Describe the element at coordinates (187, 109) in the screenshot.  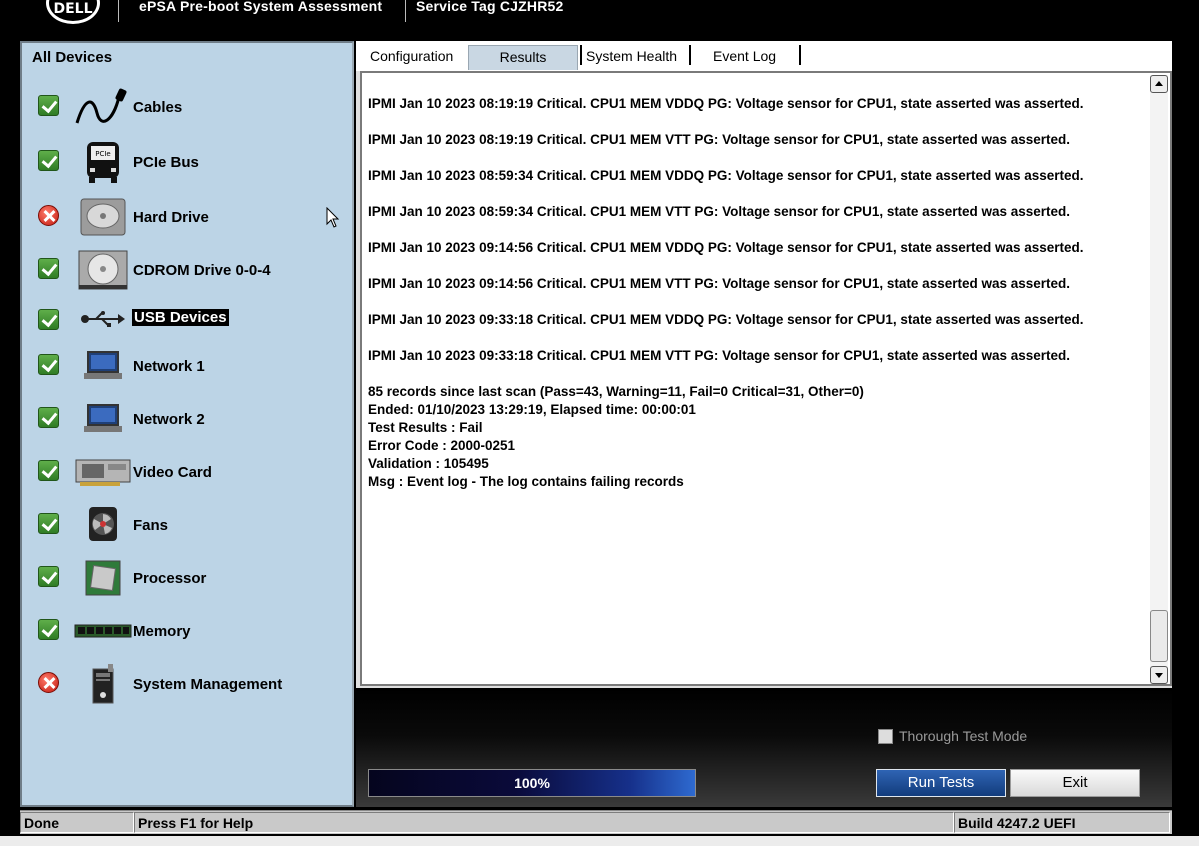
I see `device-item-cables: Cables` at that location.